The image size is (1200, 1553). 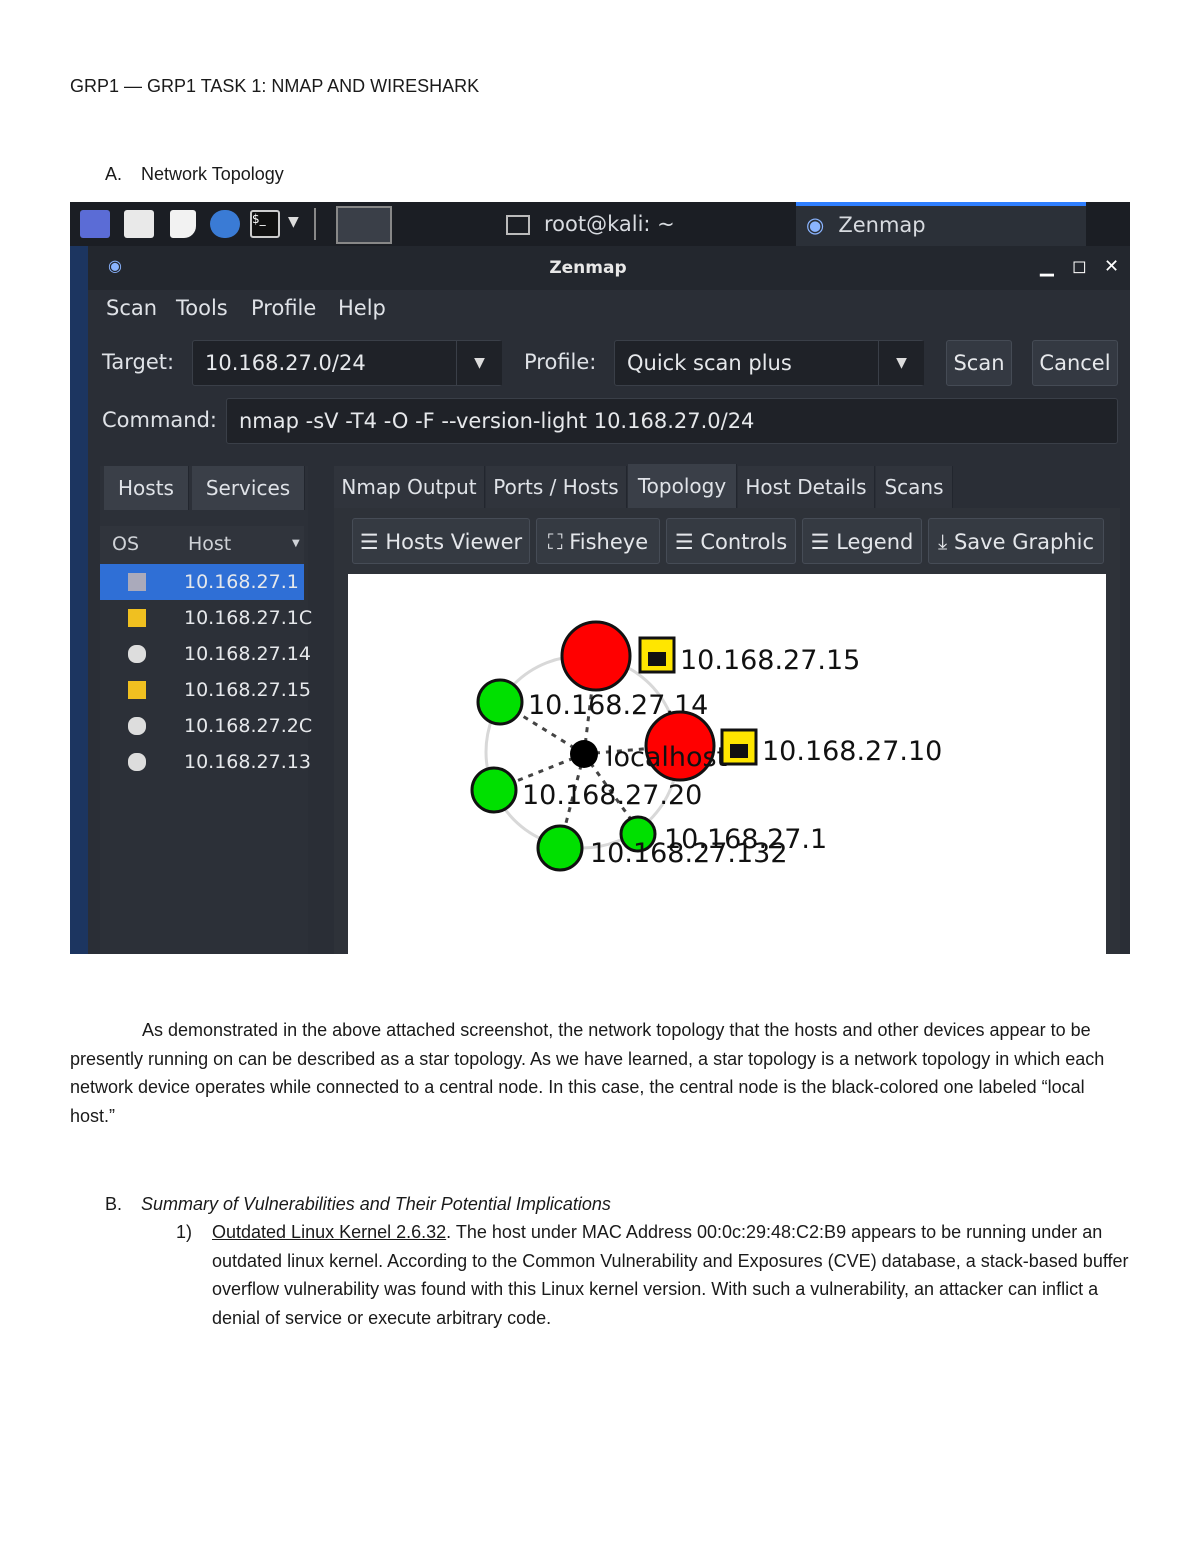 What do you see at coordinates (882, 225) in the screenshot?
I see `task-zenmap-label: Zenmap` at bounding box center [882, 225].